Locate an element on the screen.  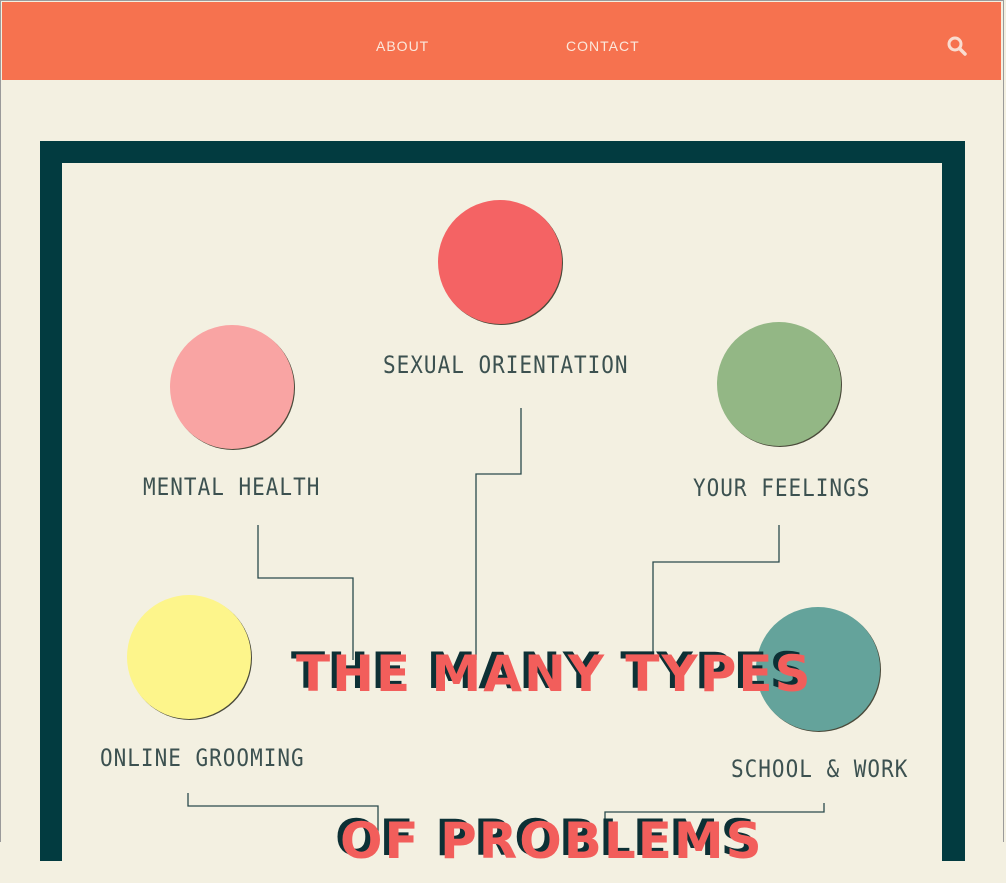
headline-line-2: OF PROBLEMS is located at coordinates (552, 841).